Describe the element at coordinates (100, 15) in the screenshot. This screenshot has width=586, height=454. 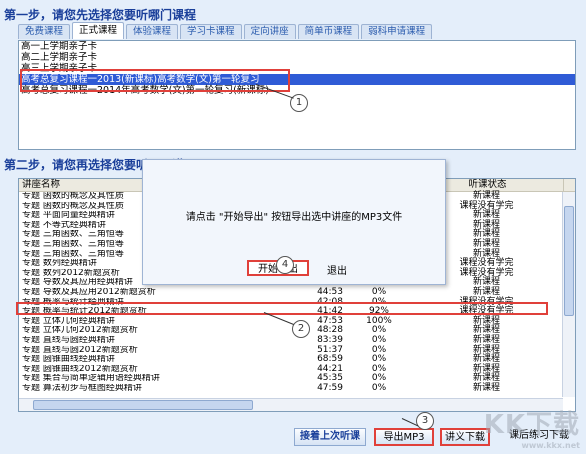
I see `step1-title: 第一步，请您先选择您要听哪门课程` at that location.